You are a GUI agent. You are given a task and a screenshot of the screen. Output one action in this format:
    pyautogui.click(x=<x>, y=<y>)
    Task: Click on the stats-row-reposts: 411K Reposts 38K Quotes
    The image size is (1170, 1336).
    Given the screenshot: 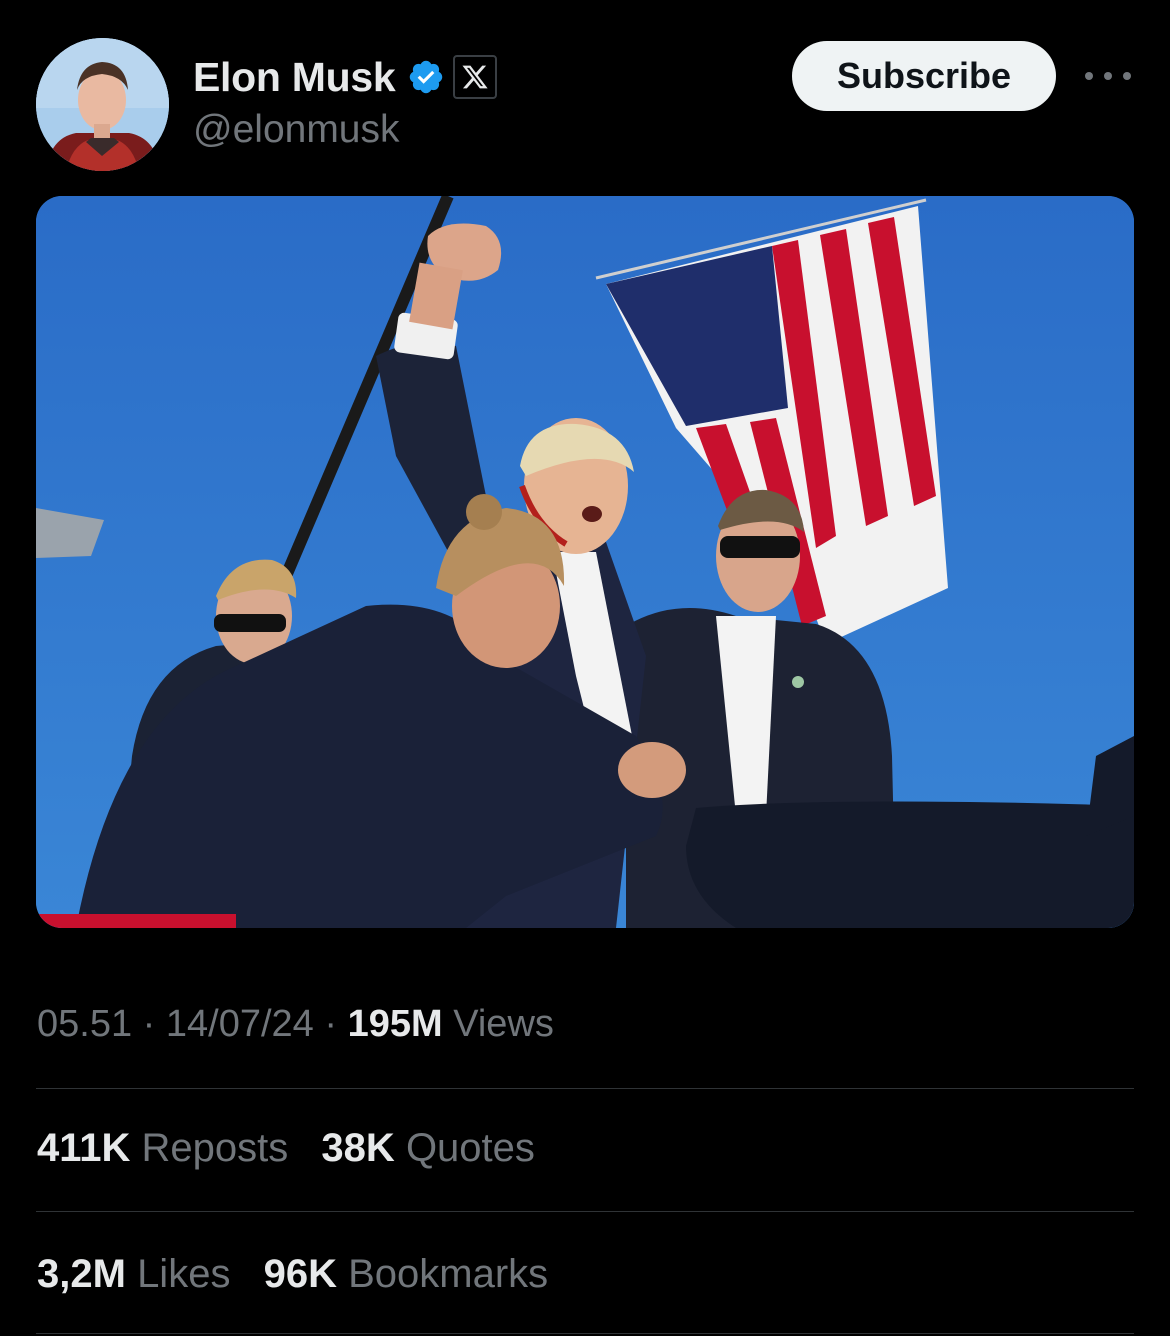 What is the action you would take?
    pyautogui.click(x=297, y=1148)
    